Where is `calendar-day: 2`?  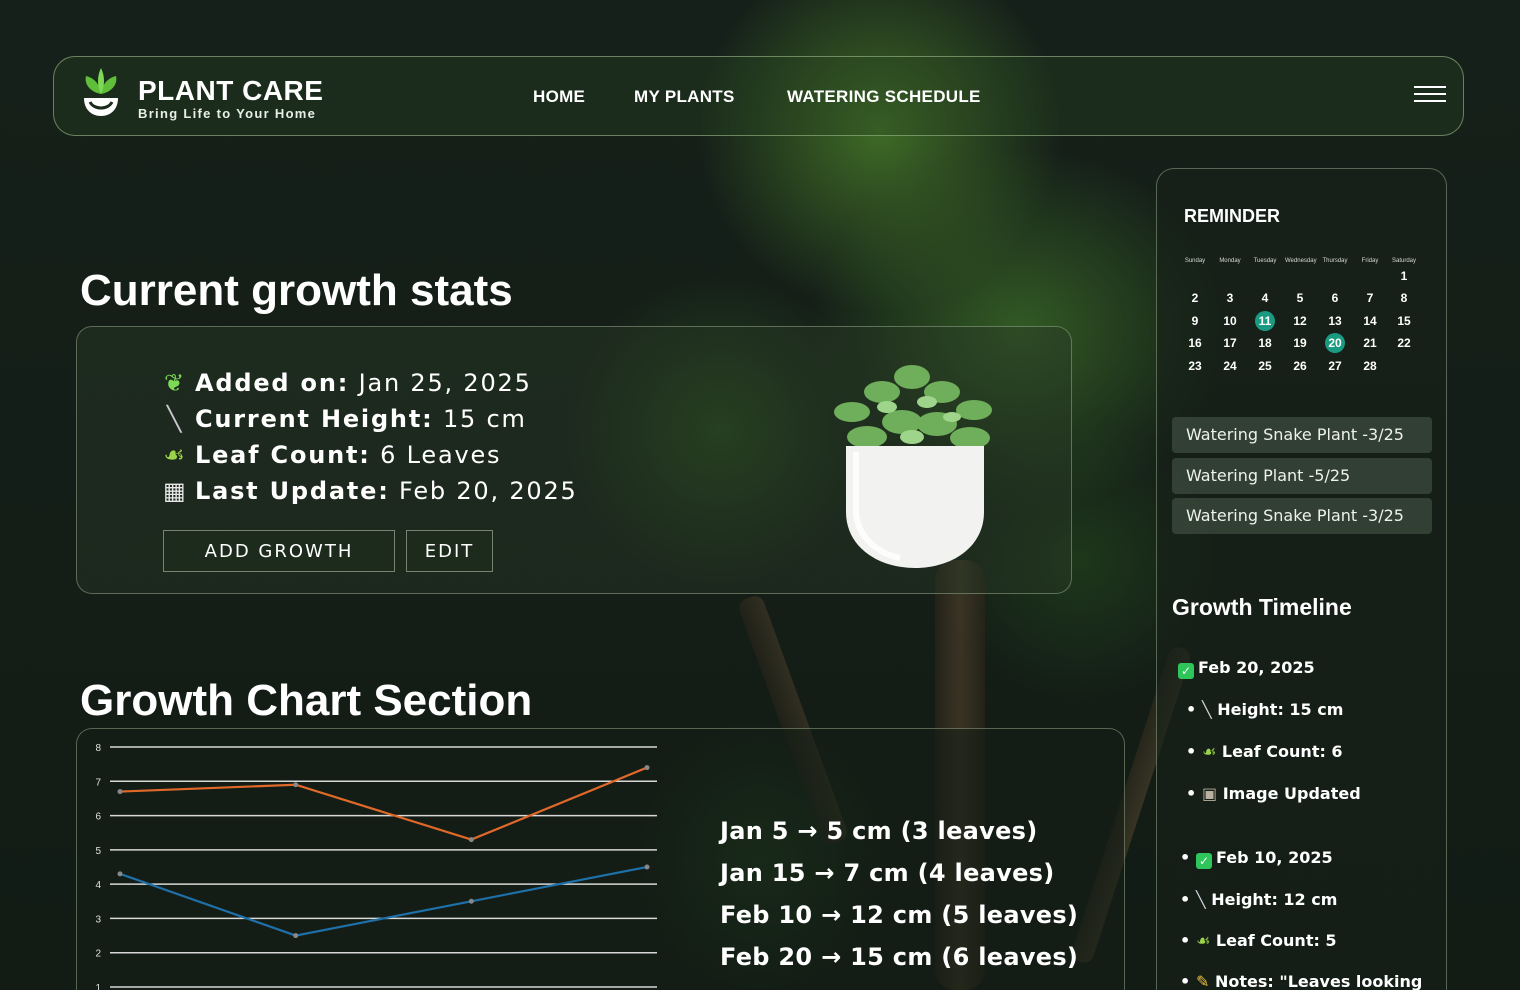 calendar-day: 2 is located at coordinates (1195, 298).